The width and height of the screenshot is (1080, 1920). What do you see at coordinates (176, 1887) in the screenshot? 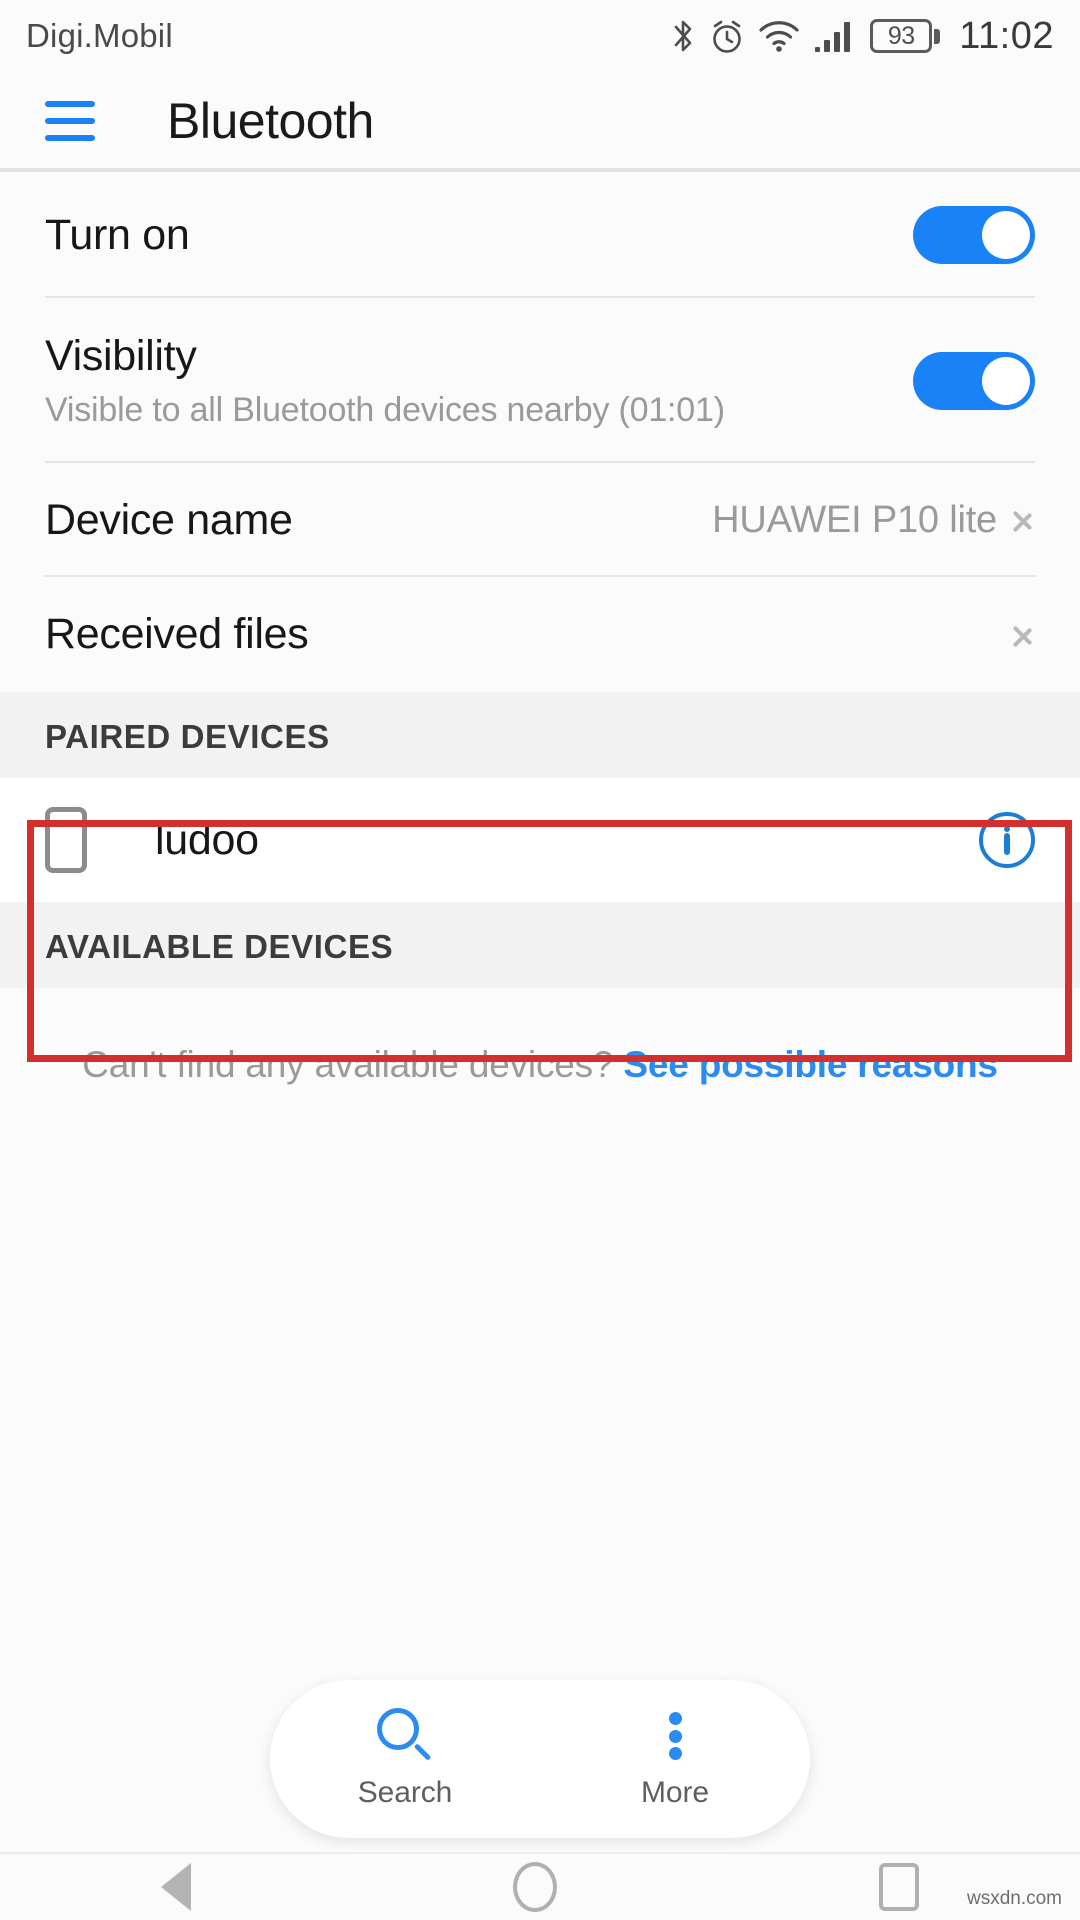
I see `back-triangle-icon` at bounding box center [176, 1887].